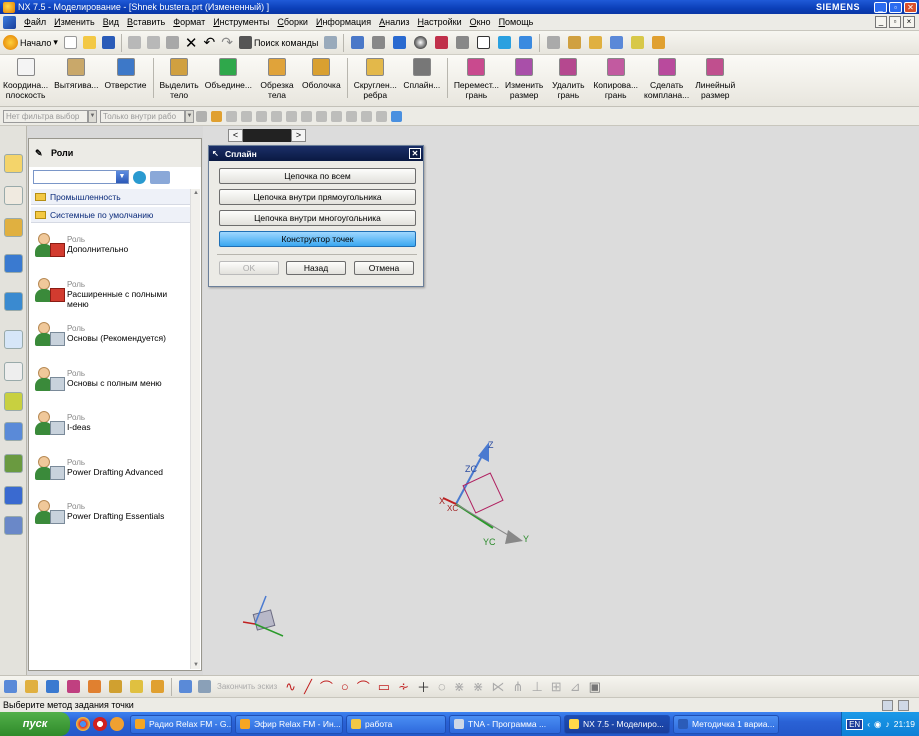  I want to click on constraints-icon: ⋔, so click(518, 687).